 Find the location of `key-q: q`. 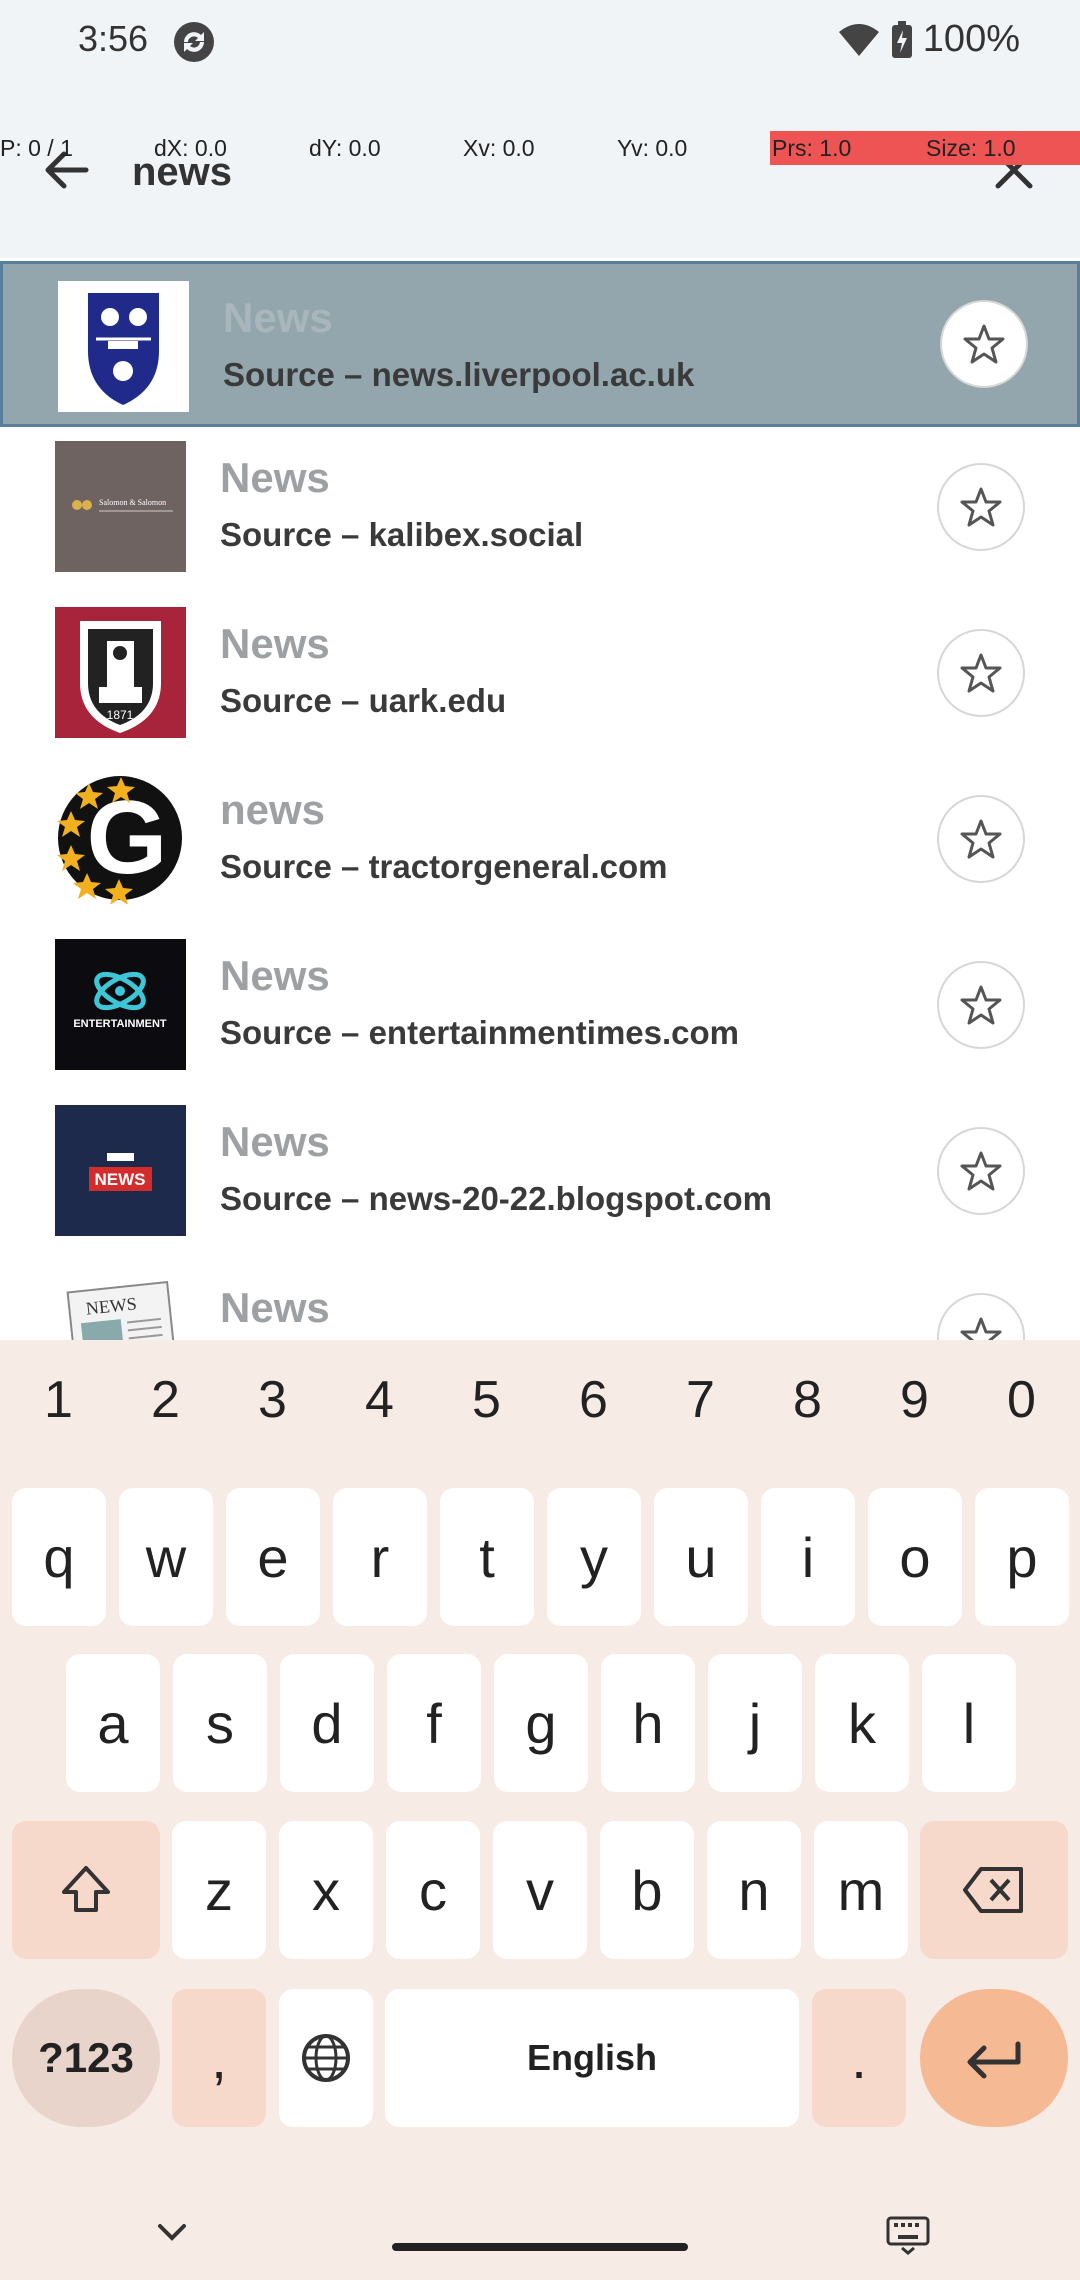

key-q: q is located at coordinates (59, 1557).